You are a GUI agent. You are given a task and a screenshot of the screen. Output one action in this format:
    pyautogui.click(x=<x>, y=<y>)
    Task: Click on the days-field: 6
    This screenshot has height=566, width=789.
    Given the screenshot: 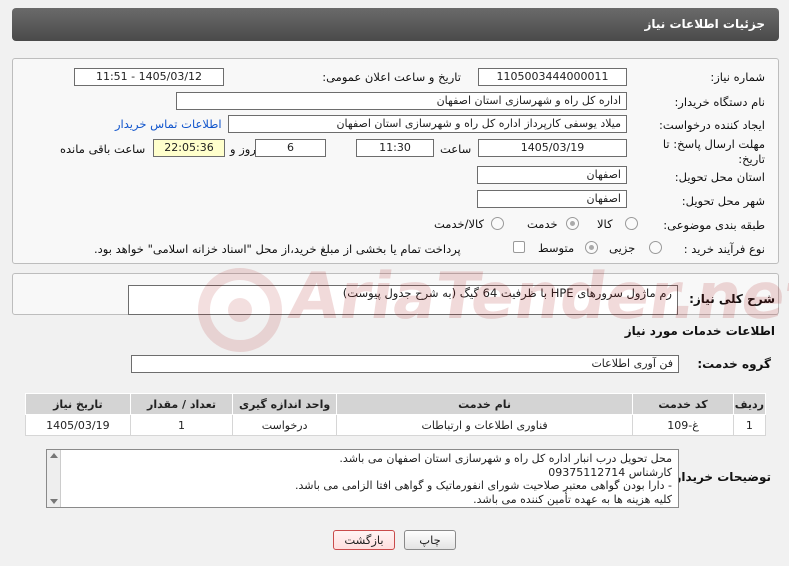 What is the action you would take?
    pyautogui.click(x=290, y=148)
    